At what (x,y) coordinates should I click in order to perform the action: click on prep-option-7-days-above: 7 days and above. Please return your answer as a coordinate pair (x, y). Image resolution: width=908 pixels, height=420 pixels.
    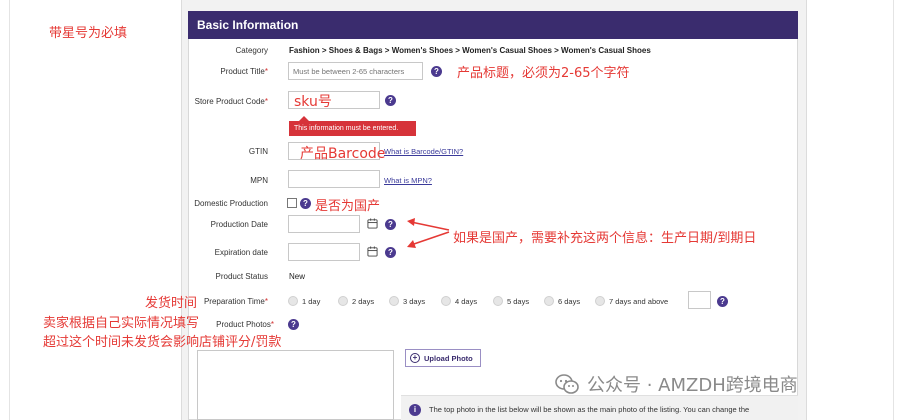
    Looking at the image, I should click on (631, 301).